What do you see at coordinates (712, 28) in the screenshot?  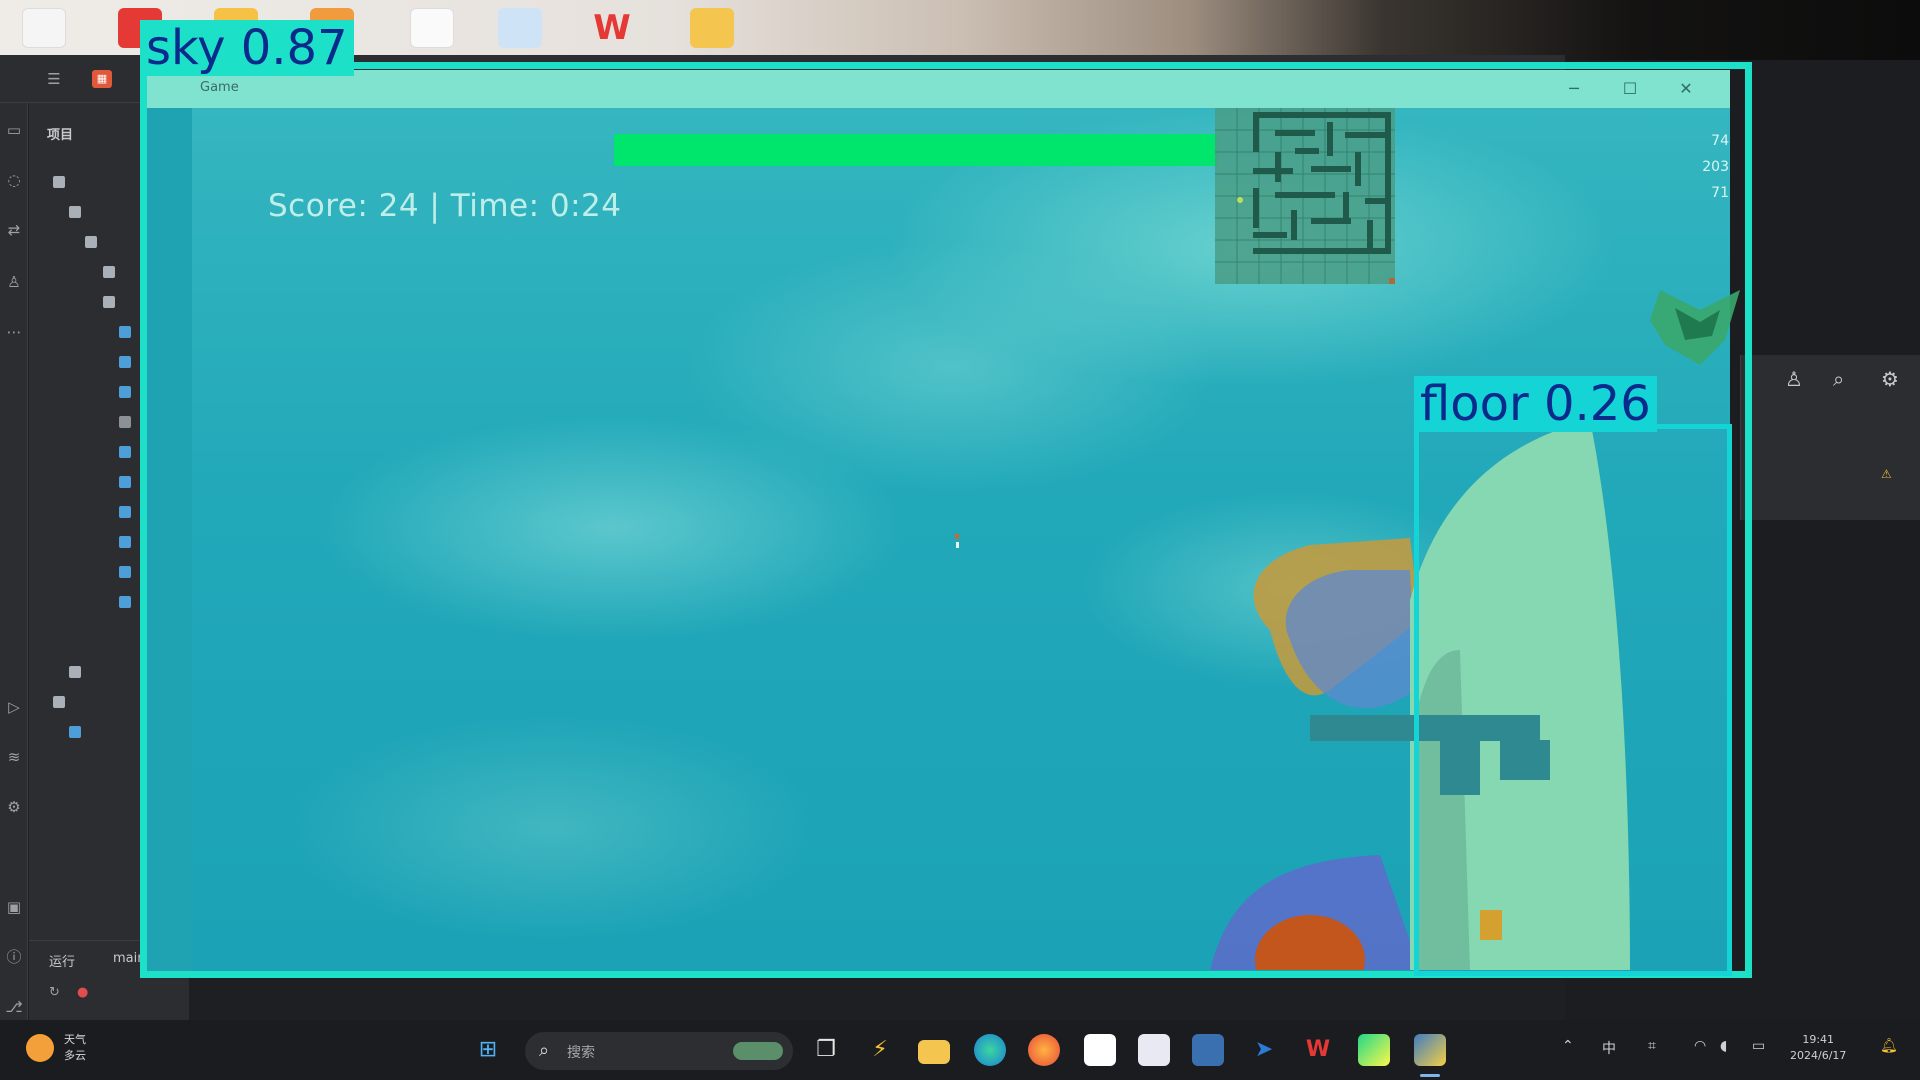 I see `folder-shortcut-icon` at bounding box center [712, 28].